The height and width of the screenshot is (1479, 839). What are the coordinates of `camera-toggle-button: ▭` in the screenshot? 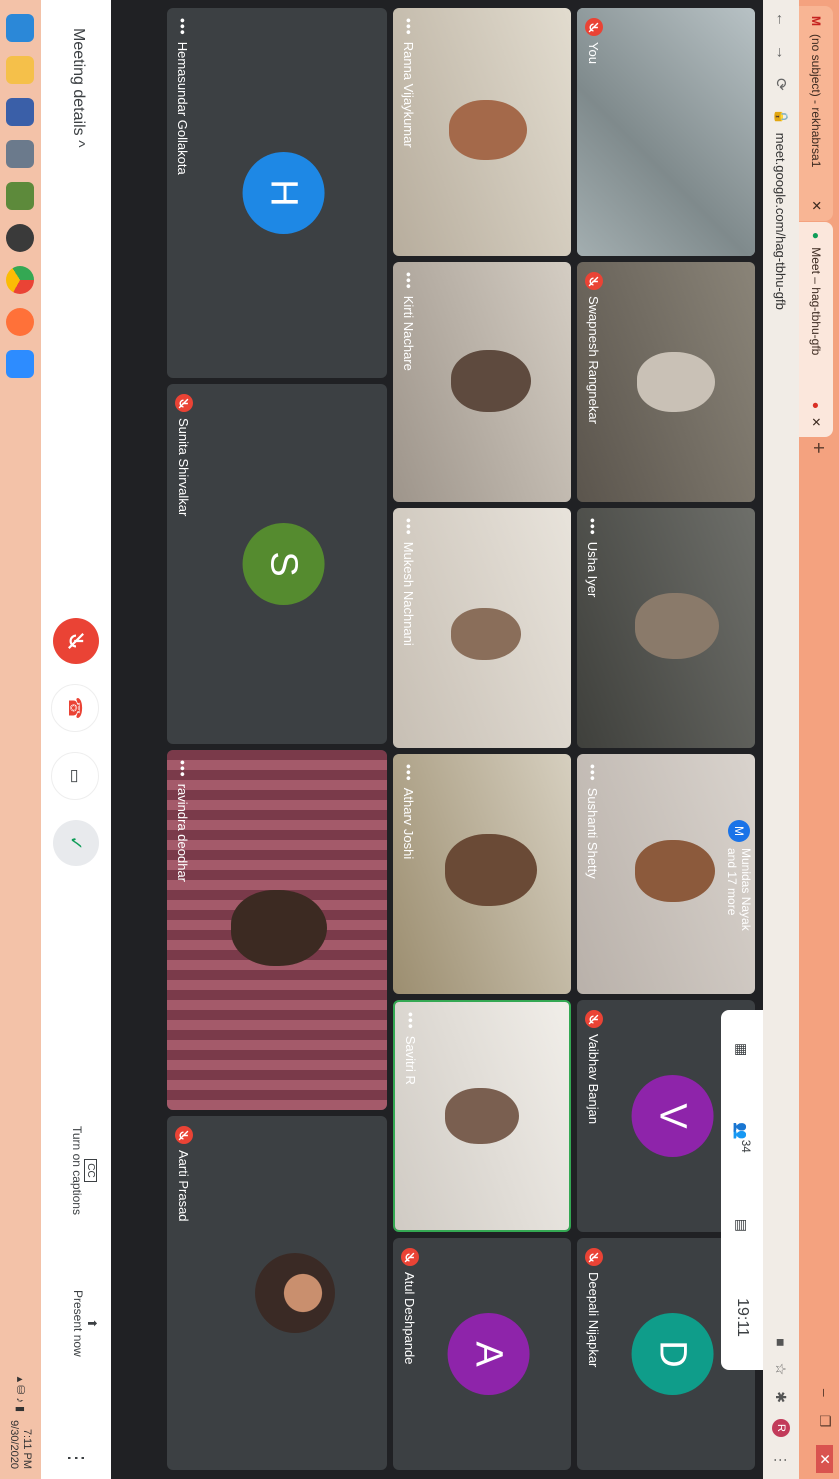 It's located at (75, 776).